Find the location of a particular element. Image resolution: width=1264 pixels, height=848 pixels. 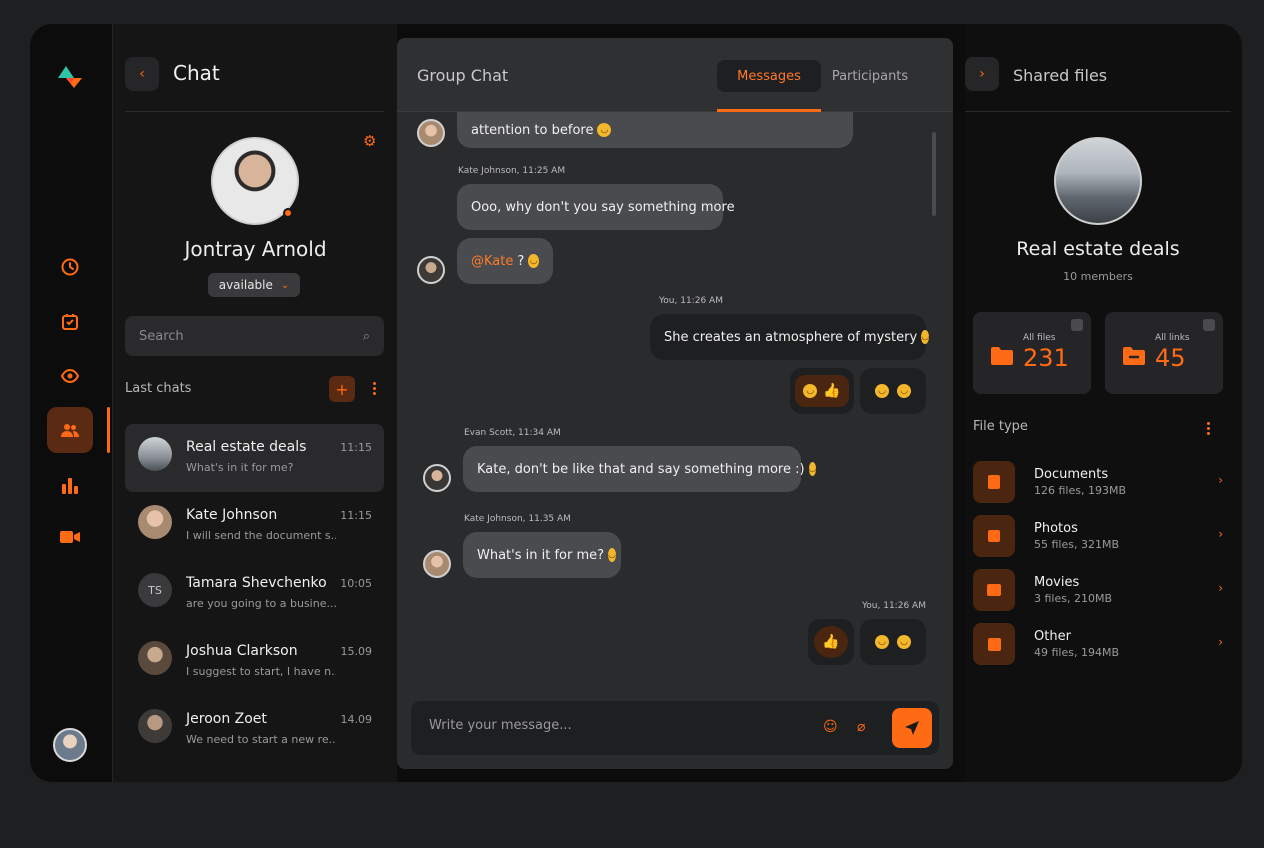

tongue-emoji-icon: ◡ is located at coordinates (925, 337).